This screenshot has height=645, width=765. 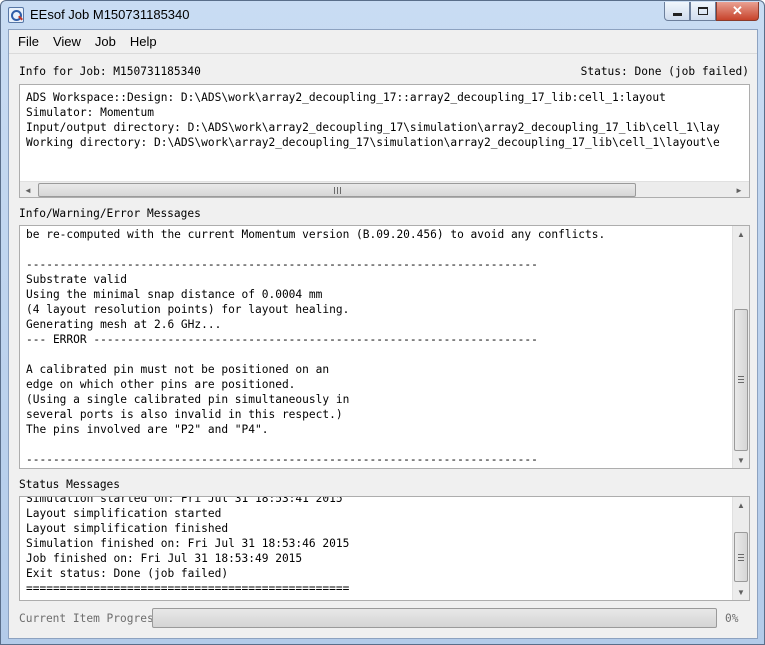 I want to click on info-horizontal-scrollbar: ◄ ►, so click(x=384, y=189).